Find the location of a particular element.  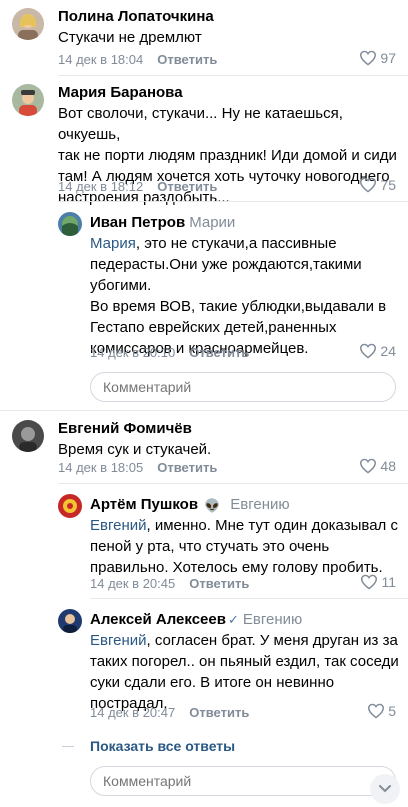

thread-dash is located at coordinates (68, 746).